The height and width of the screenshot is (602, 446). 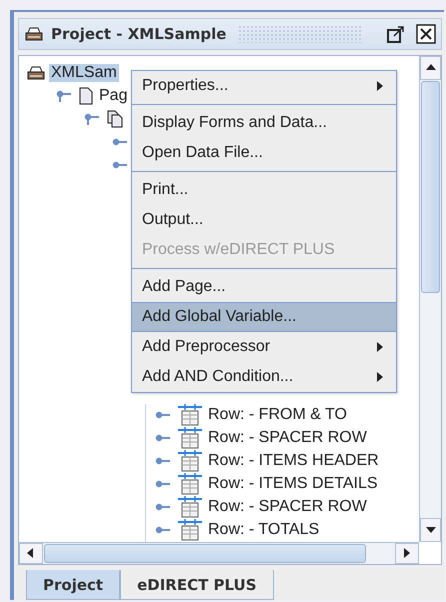 I want to click on tree-node-label: Row: - TOTALS, so click(x=264, y=530).